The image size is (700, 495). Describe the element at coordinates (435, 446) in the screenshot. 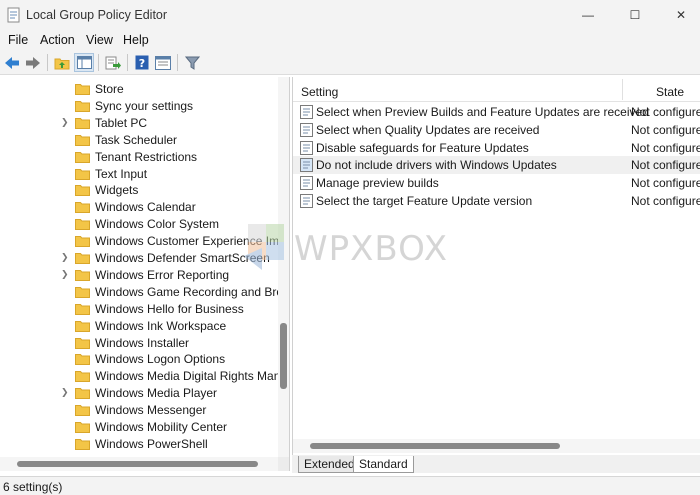

I see `list-horizontal-scroll-thumb` at that location.